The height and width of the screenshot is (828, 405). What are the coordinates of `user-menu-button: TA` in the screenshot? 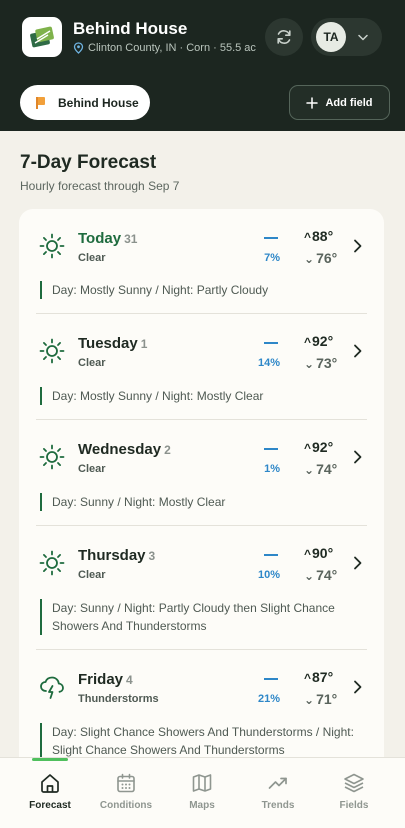 It's located at (346, 37).